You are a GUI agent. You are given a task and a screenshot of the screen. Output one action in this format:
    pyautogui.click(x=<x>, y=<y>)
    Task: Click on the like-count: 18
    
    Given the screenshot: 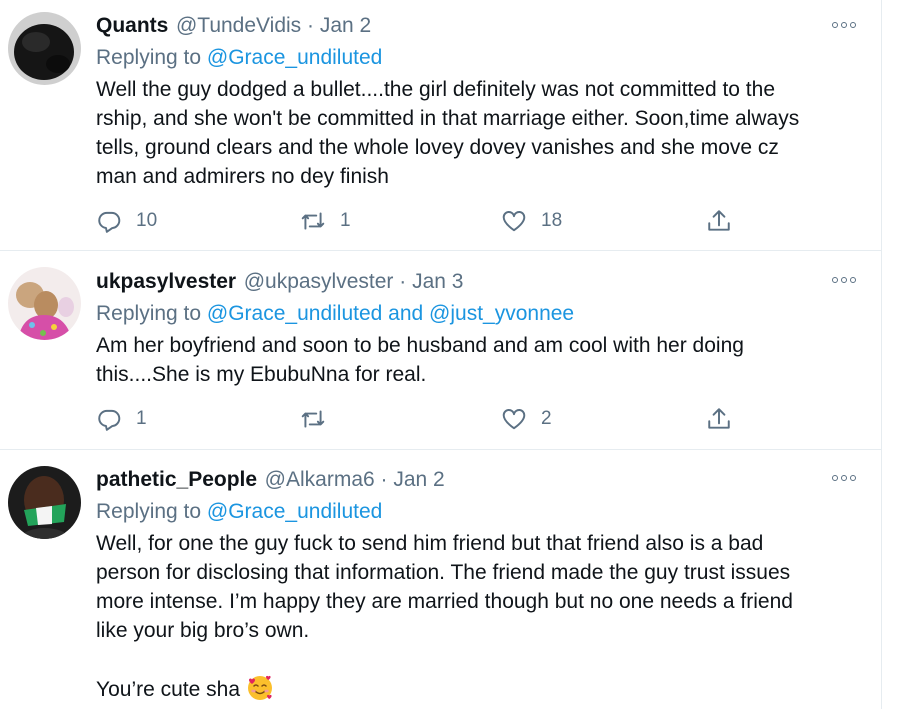 What is the action you would take?
    pyautogui.click(x=552, y=220)
    